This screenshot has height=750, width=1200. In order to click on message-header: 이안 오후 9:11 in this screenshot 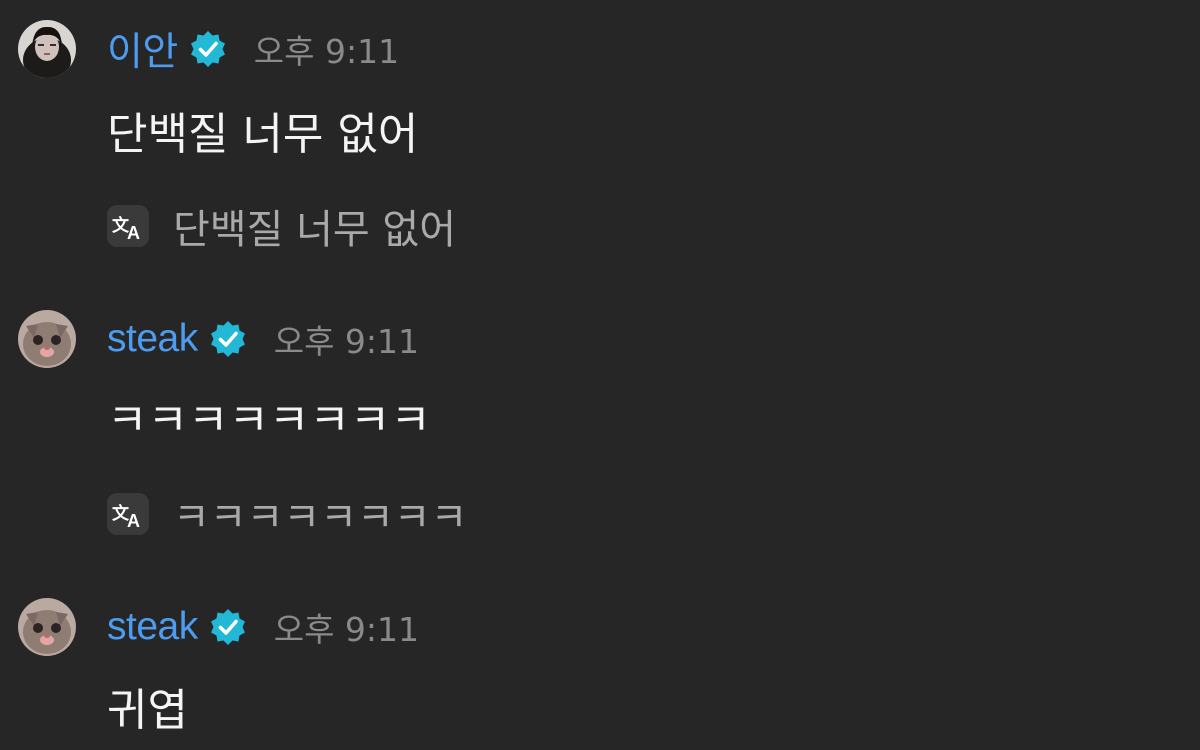, I will do `click(253, 49)`.